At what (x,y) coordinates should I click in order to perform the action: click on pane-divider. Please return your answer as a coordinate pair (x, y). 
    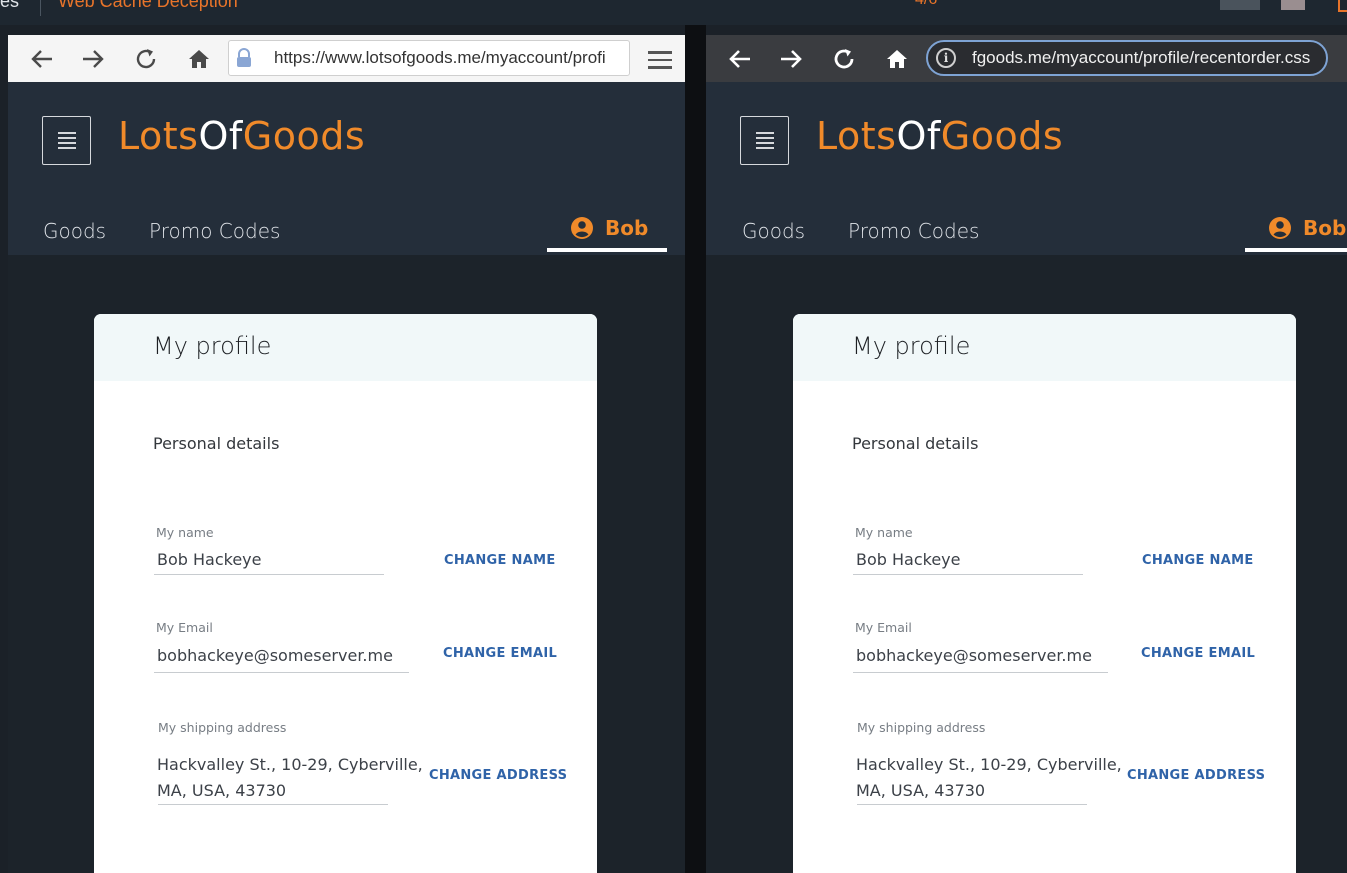
    Looking at the image, I should click on (695, 449).